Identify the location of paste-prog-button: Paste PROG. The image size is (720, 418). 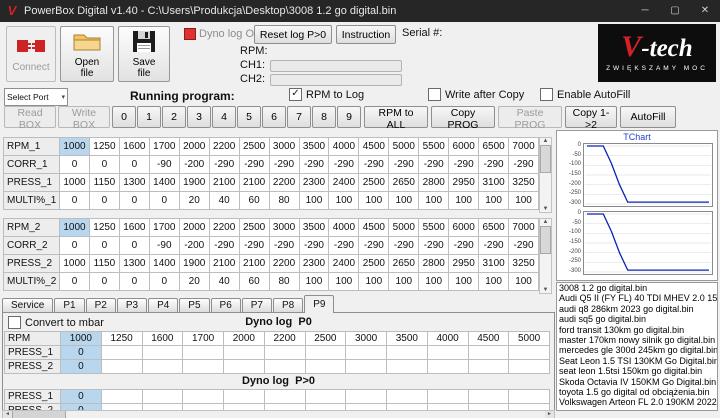
(530, 118).